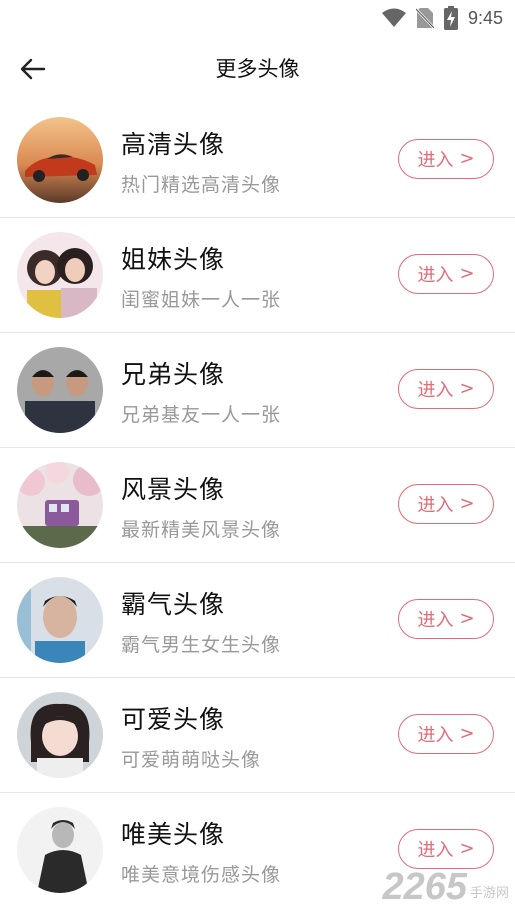 The height and width of the screenshot is (915, 515). Describe the element at coordinates (173, 604) in the screenshot. I see `item-title: 霸气头像` at that location.